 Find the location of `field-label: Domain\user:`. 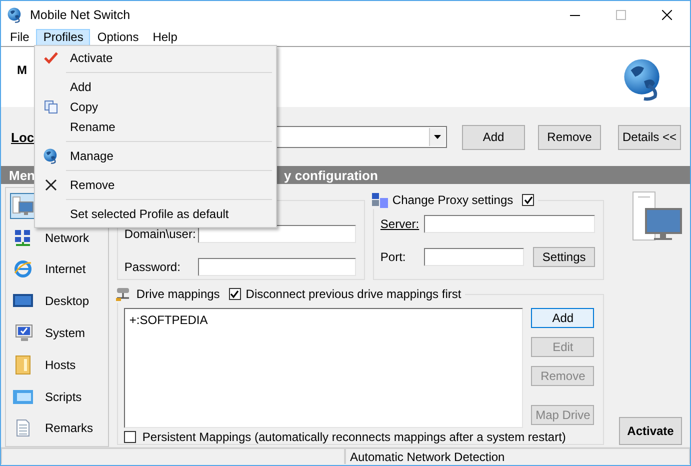

field-label: Domain\user: is located at coordinates (160, 234).